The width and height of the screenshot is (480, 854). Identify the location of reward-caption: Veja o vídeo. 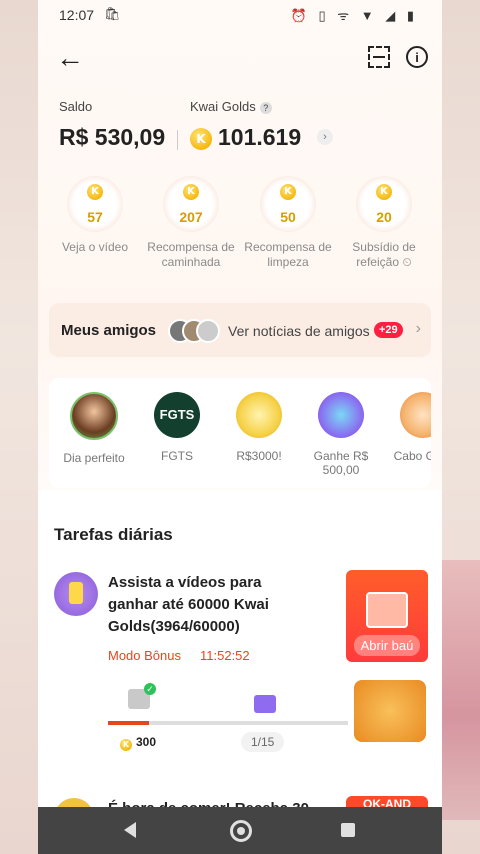
(95, 247).